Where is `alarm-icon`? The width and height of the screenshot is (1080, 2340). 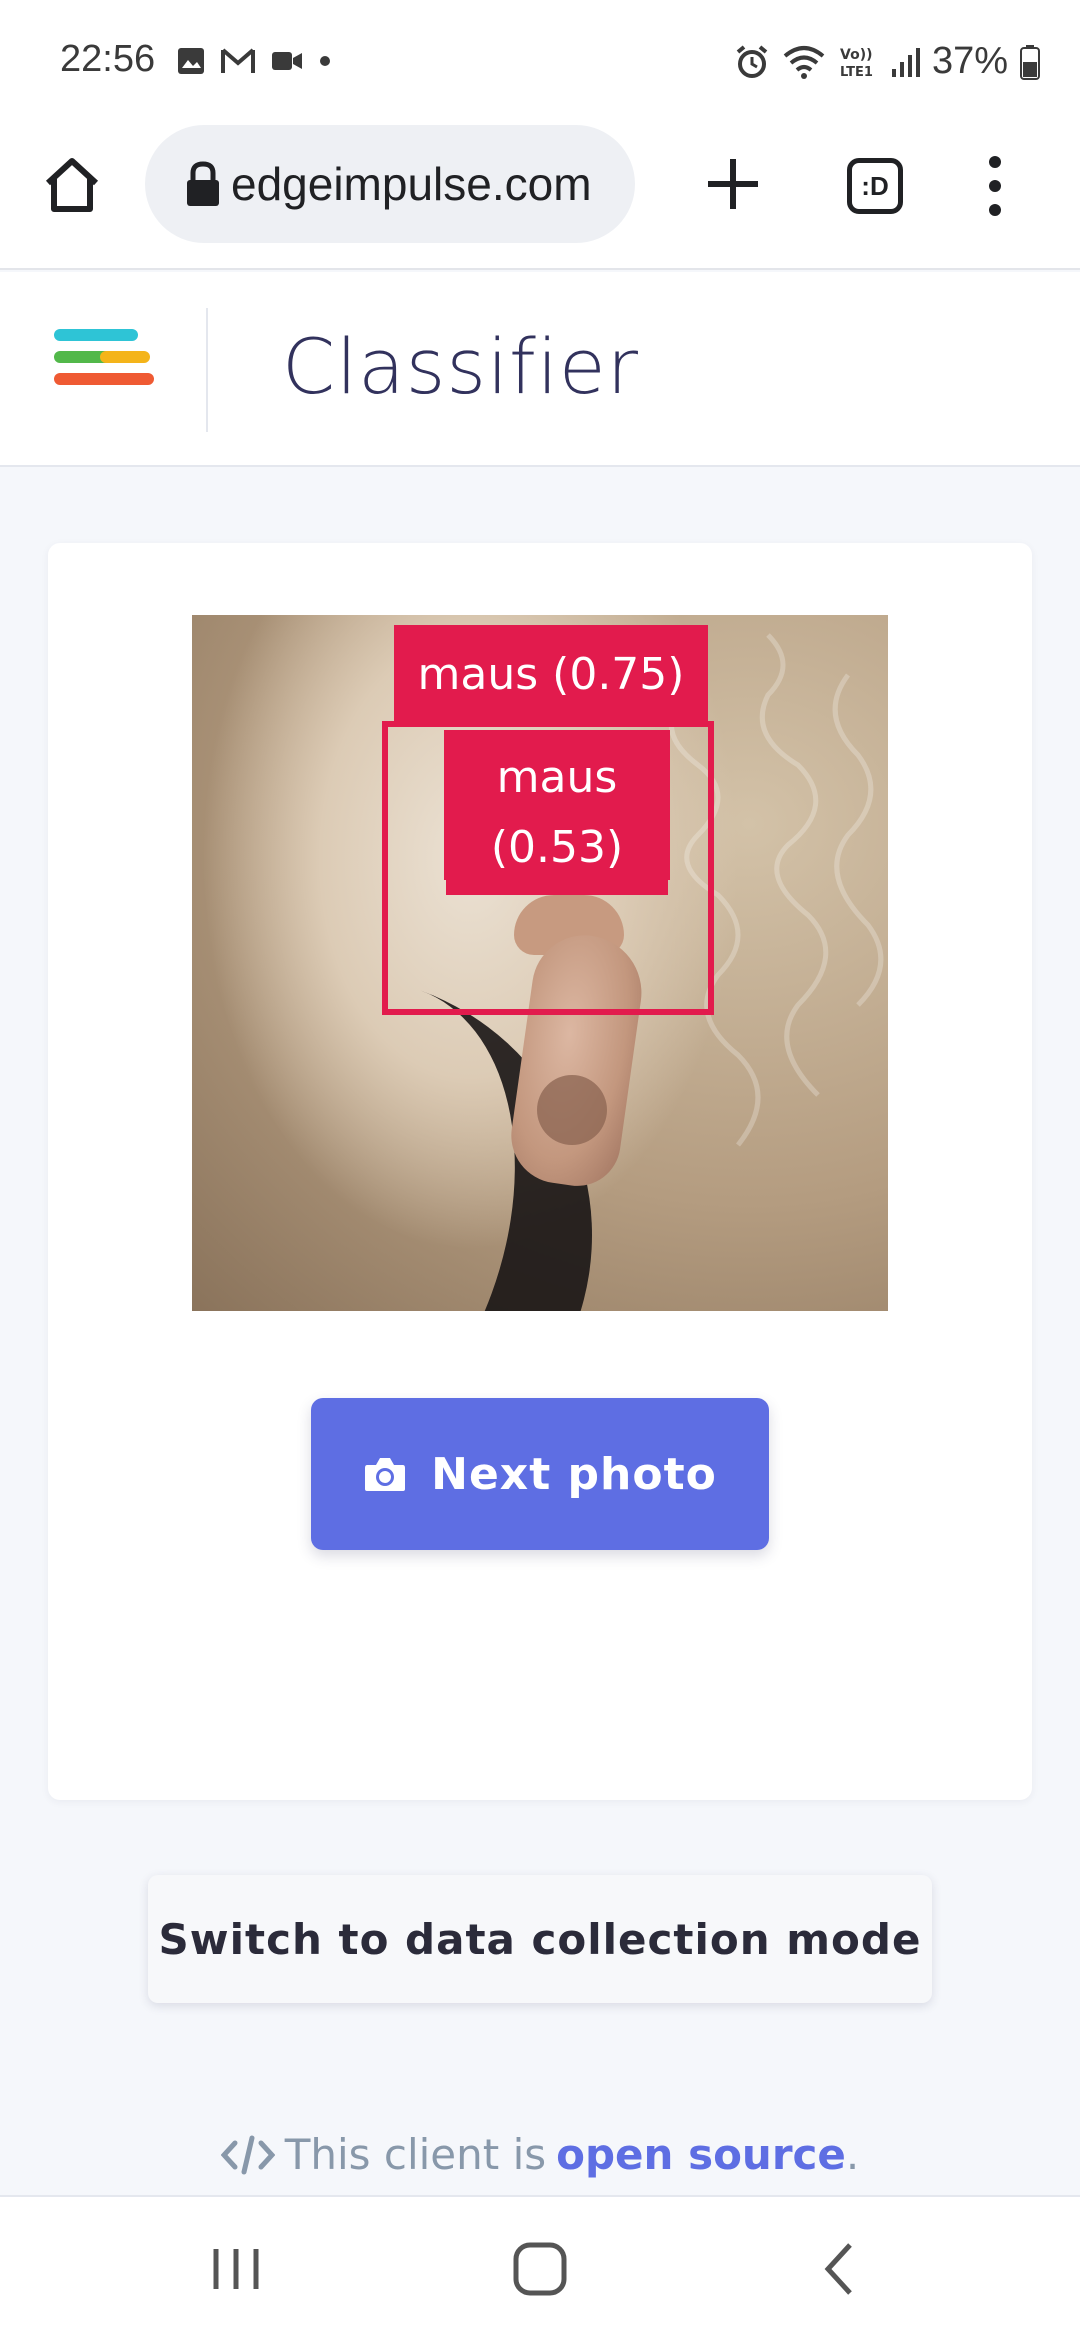 alarm-icon is located at coordinates (752, 61).